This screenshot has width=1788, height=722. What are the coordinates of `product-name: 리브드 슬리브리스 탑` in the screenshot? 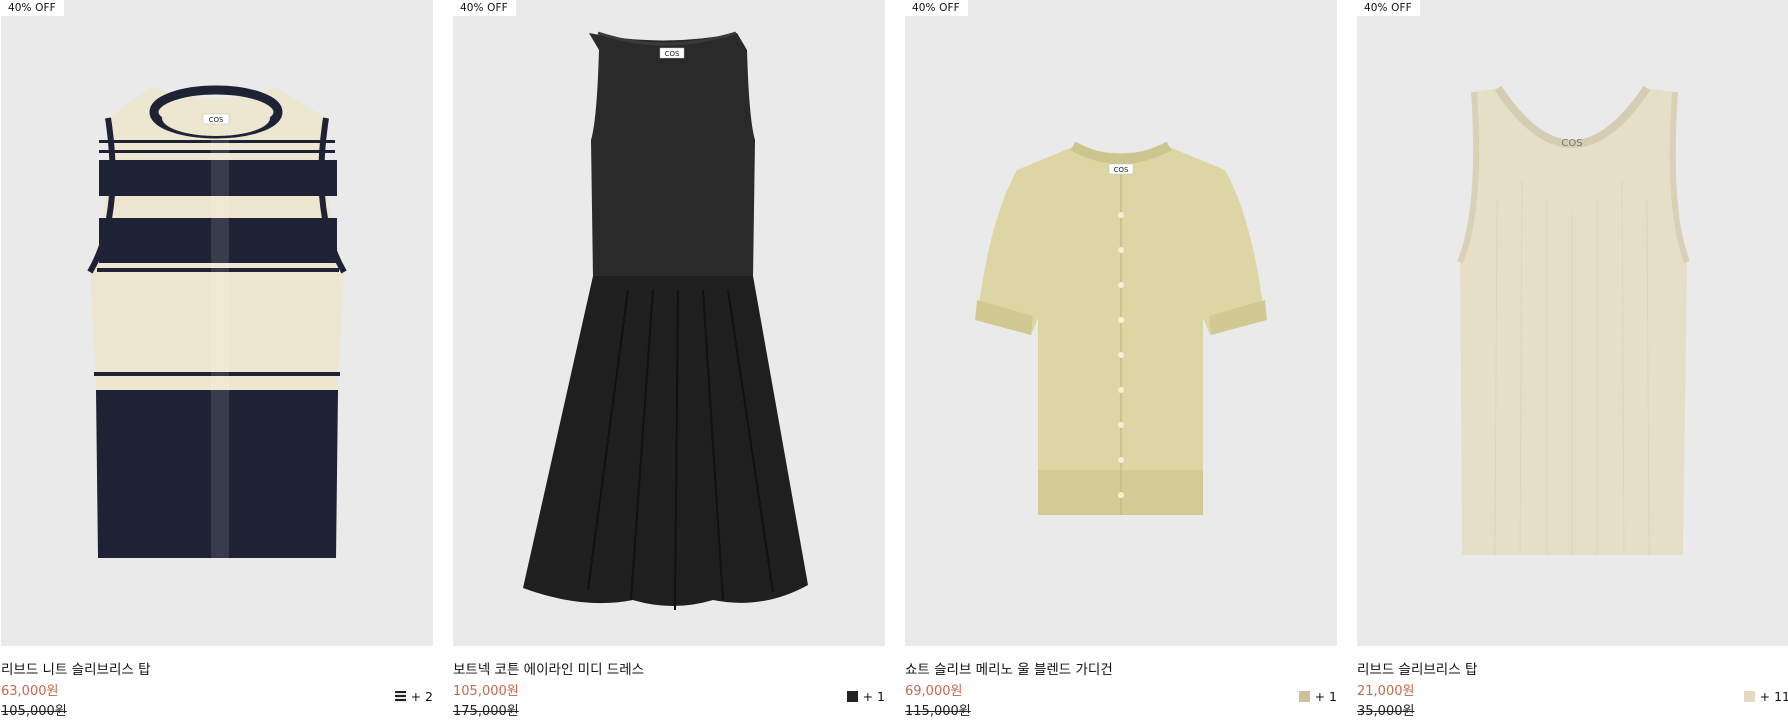 It's located at (1417, 668).